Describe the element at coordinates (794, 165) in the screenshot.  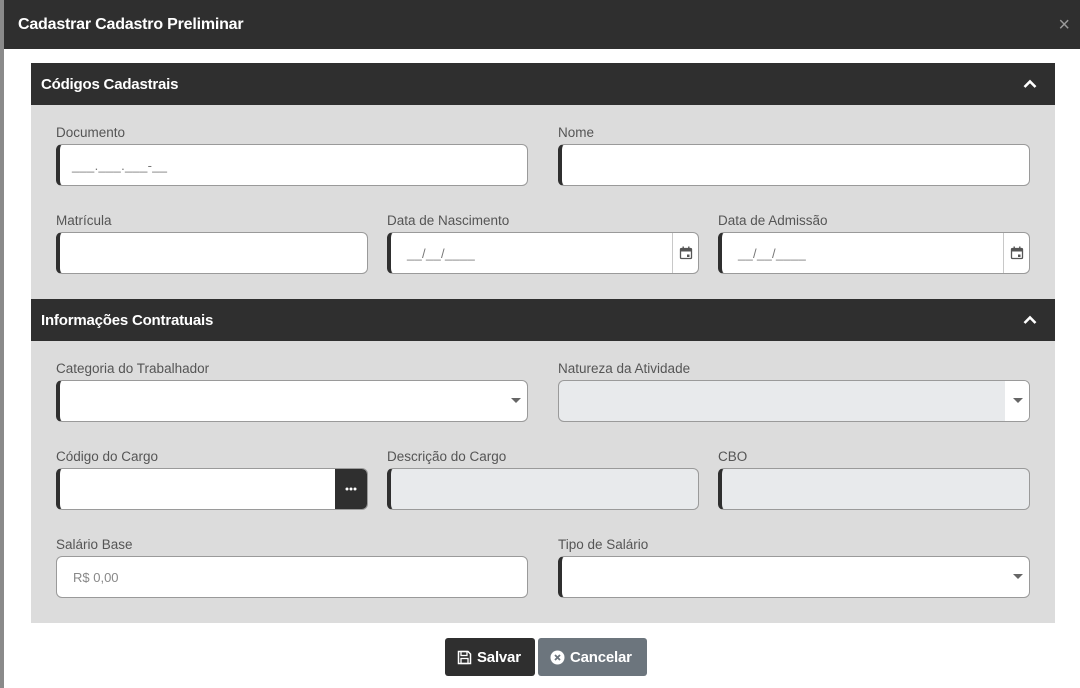
I see `nome-input` at that location.